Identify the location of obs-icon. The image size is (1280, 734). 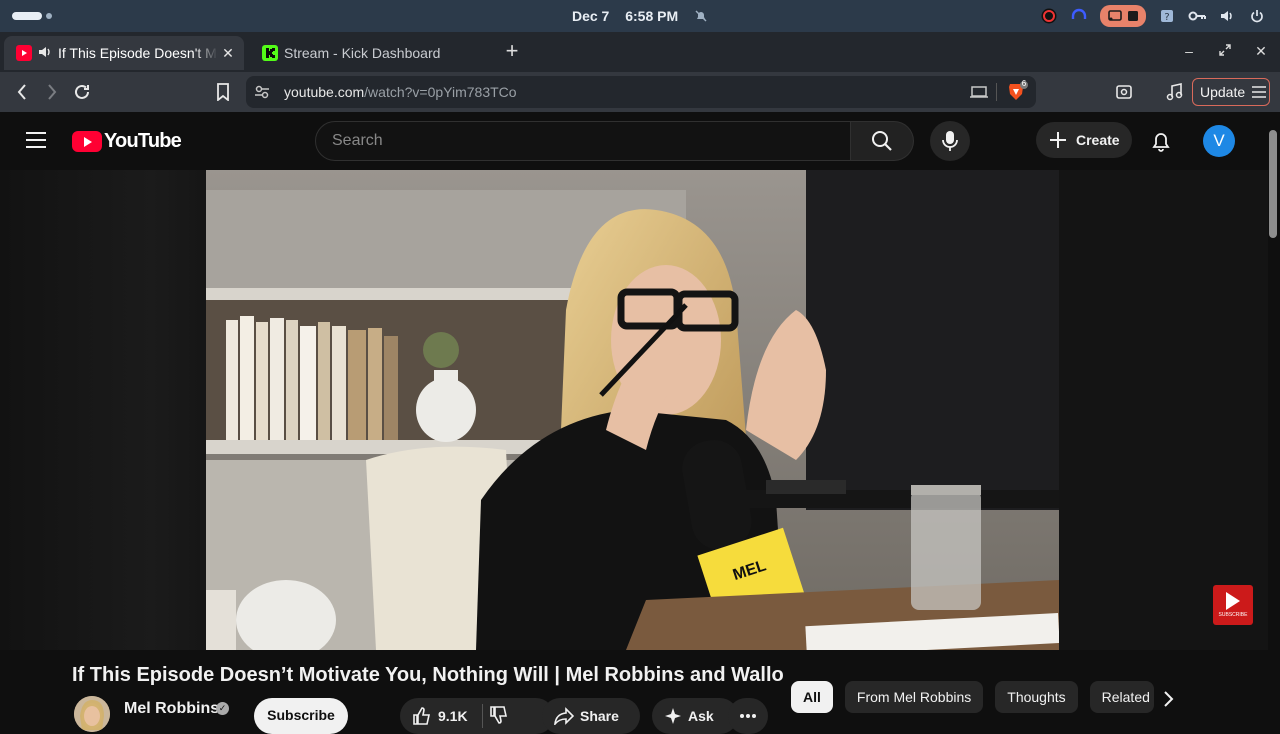
(1049, 16).